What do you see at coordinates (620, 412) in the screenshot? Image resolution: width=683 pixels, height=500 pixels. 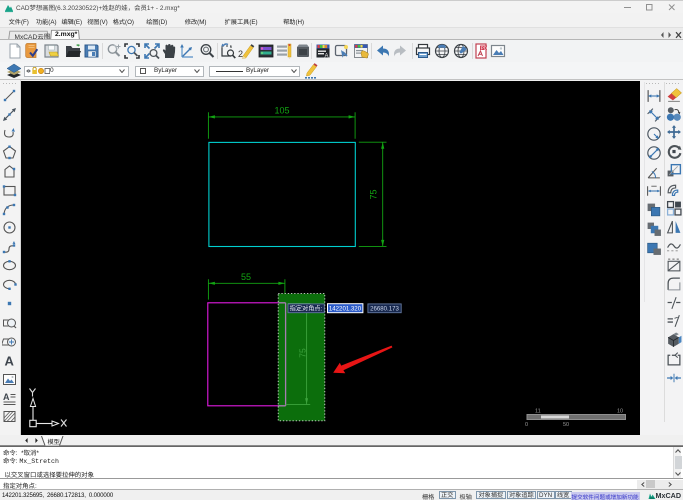 I see `svg-text: 10` at bounding box center [620, 412].